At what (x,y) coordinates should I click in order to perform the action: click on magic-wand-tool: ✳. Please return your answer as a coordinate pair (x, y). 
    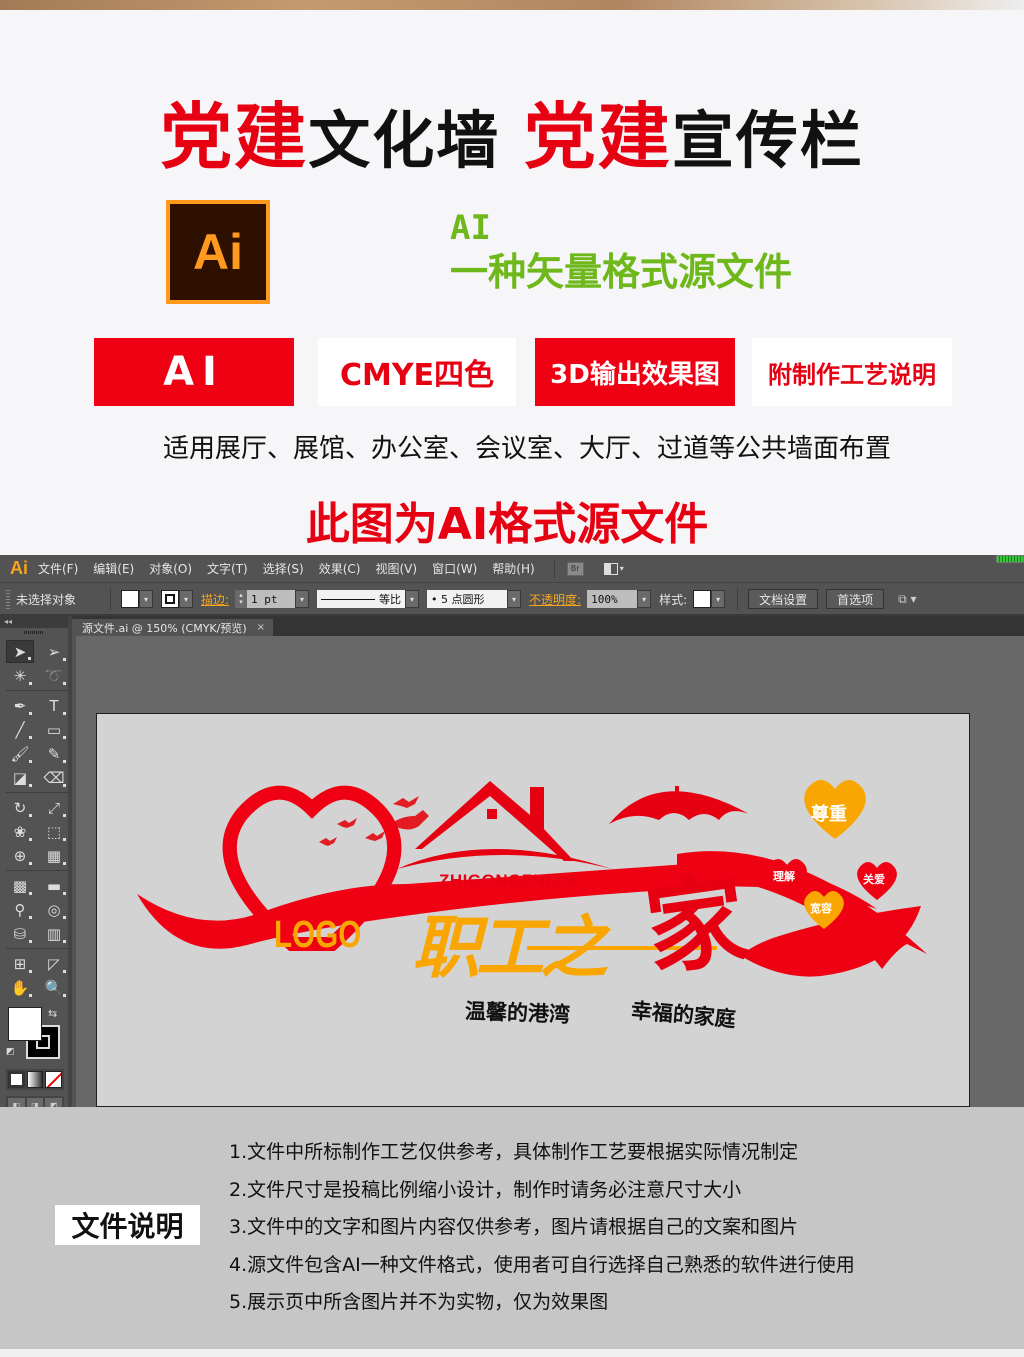
    Looking at the image, I should click on (20, 675).